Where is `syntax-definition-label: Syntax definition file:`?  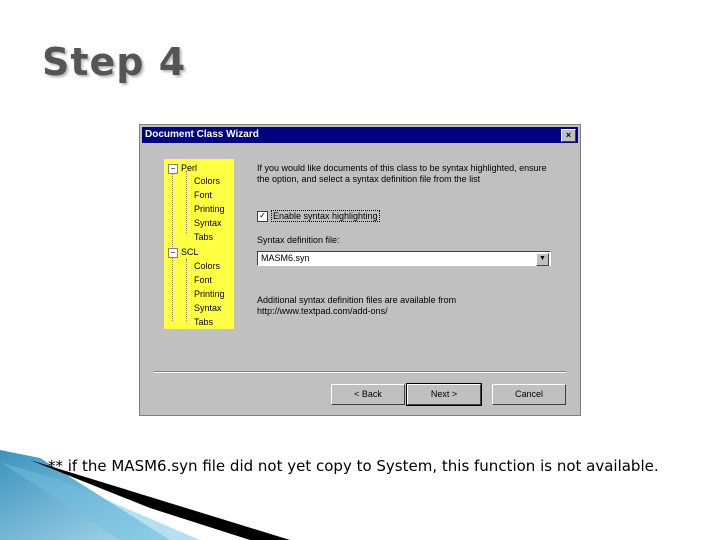
syntax-definition-label: Syntax definition file: is located at coordinates (298, 240).